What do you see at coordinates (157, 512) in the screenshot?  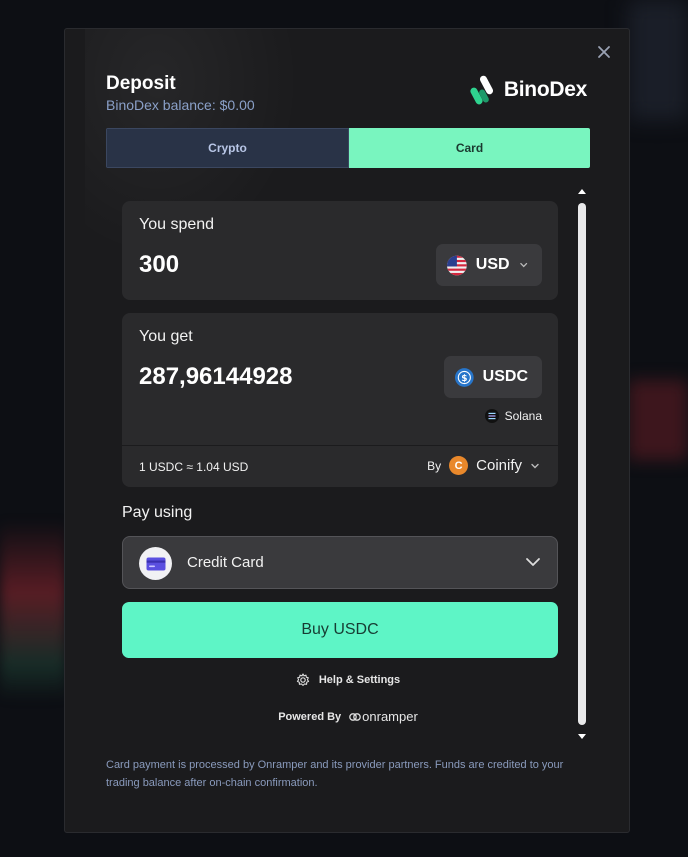 I see `pay-using-label: Pay using` at bounding box center [157, 512].